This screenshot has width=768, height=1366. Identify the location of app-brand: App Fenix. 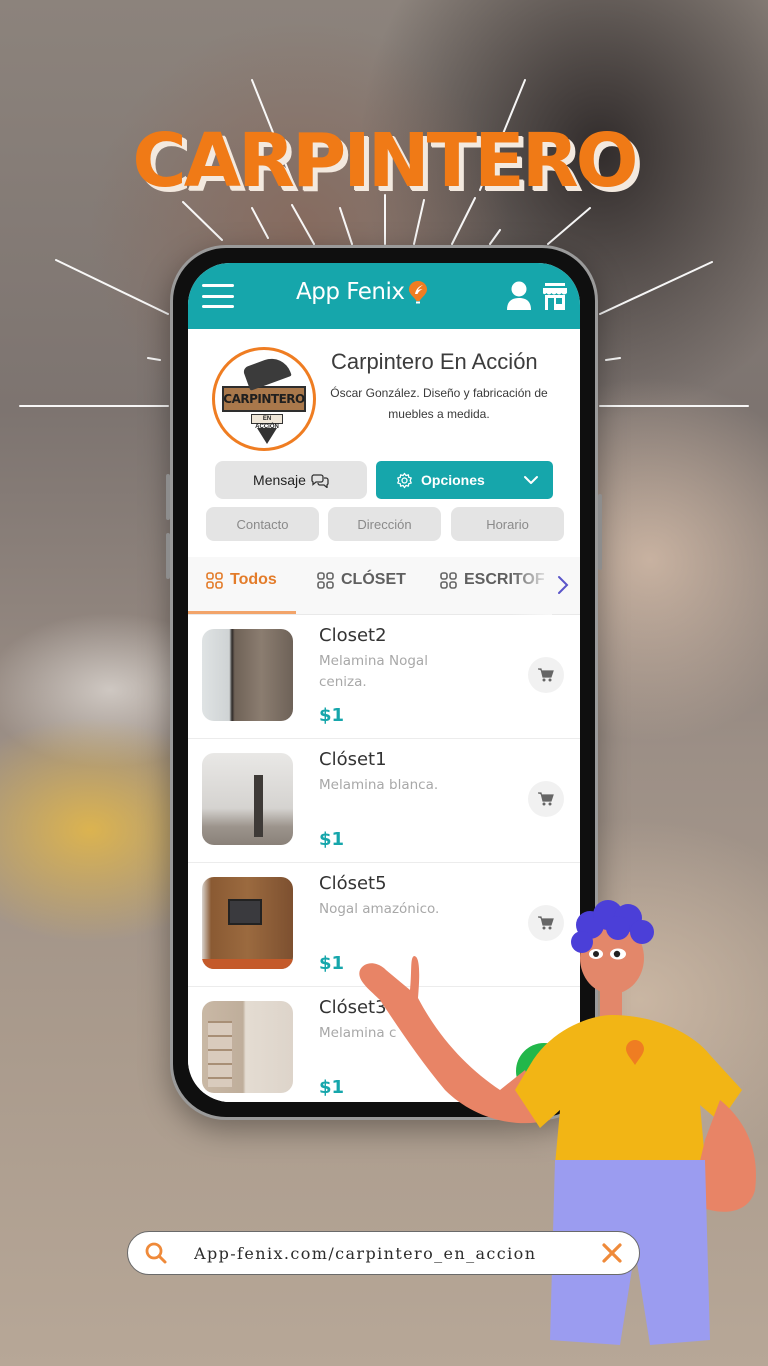
(362, 292).